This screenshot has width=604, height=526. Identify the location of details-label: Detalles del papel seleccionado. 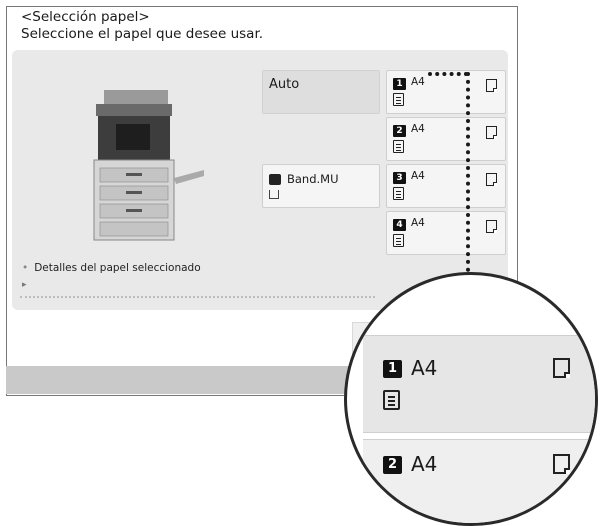
(117, 268).